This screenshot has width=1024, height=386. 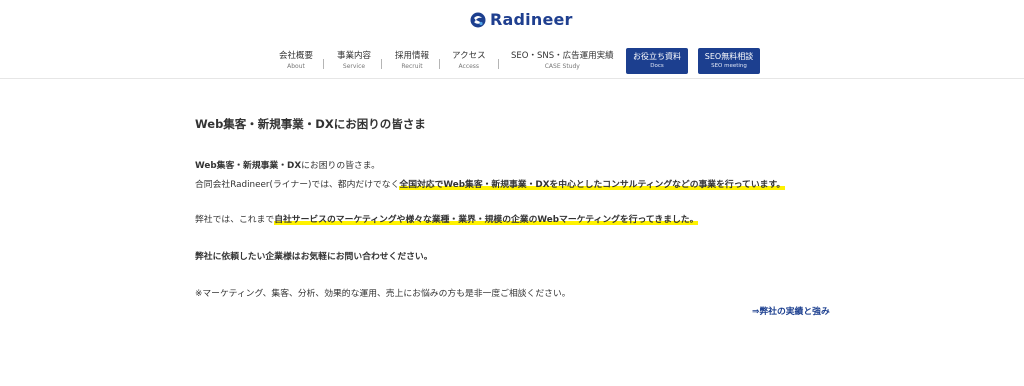 What do you see at coordinates (657, 56) in the screenshot?
I see `docs-button-label: お役立ち資料` at bounding box center [657, 56].